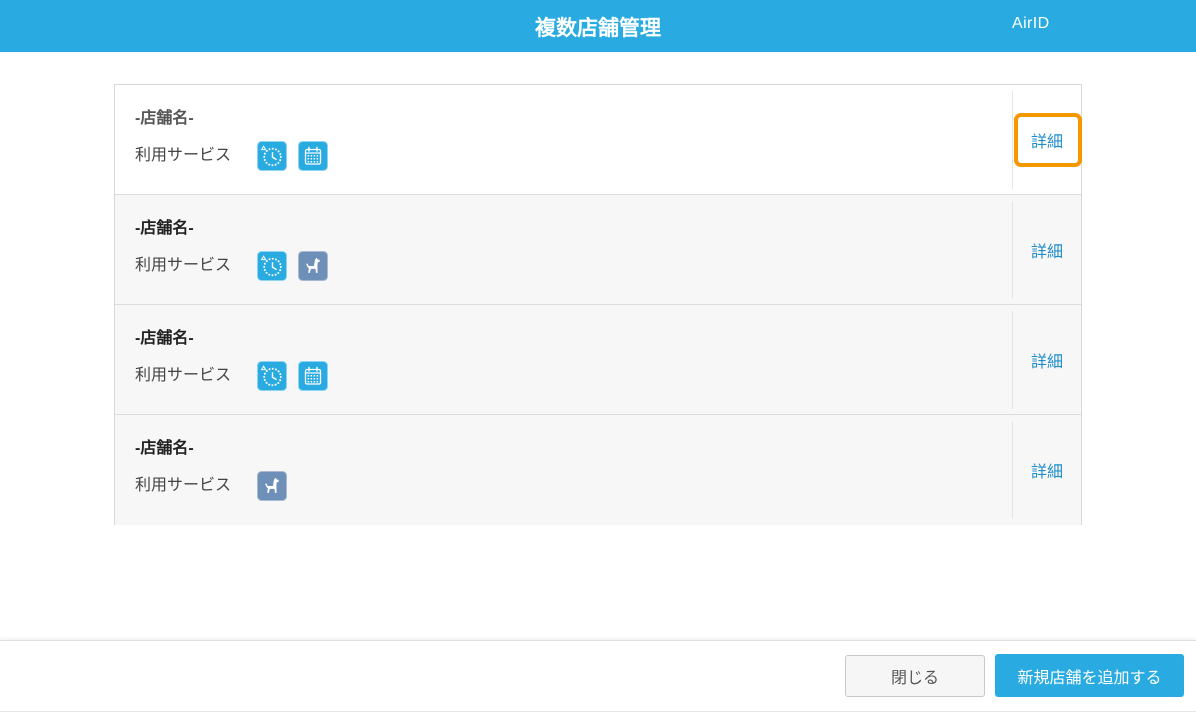  What do you see at coordinates (598, 26) in the screenshot?
I see `app-header: 複数店舗管理 AirID` at bounding box center [598, 26].